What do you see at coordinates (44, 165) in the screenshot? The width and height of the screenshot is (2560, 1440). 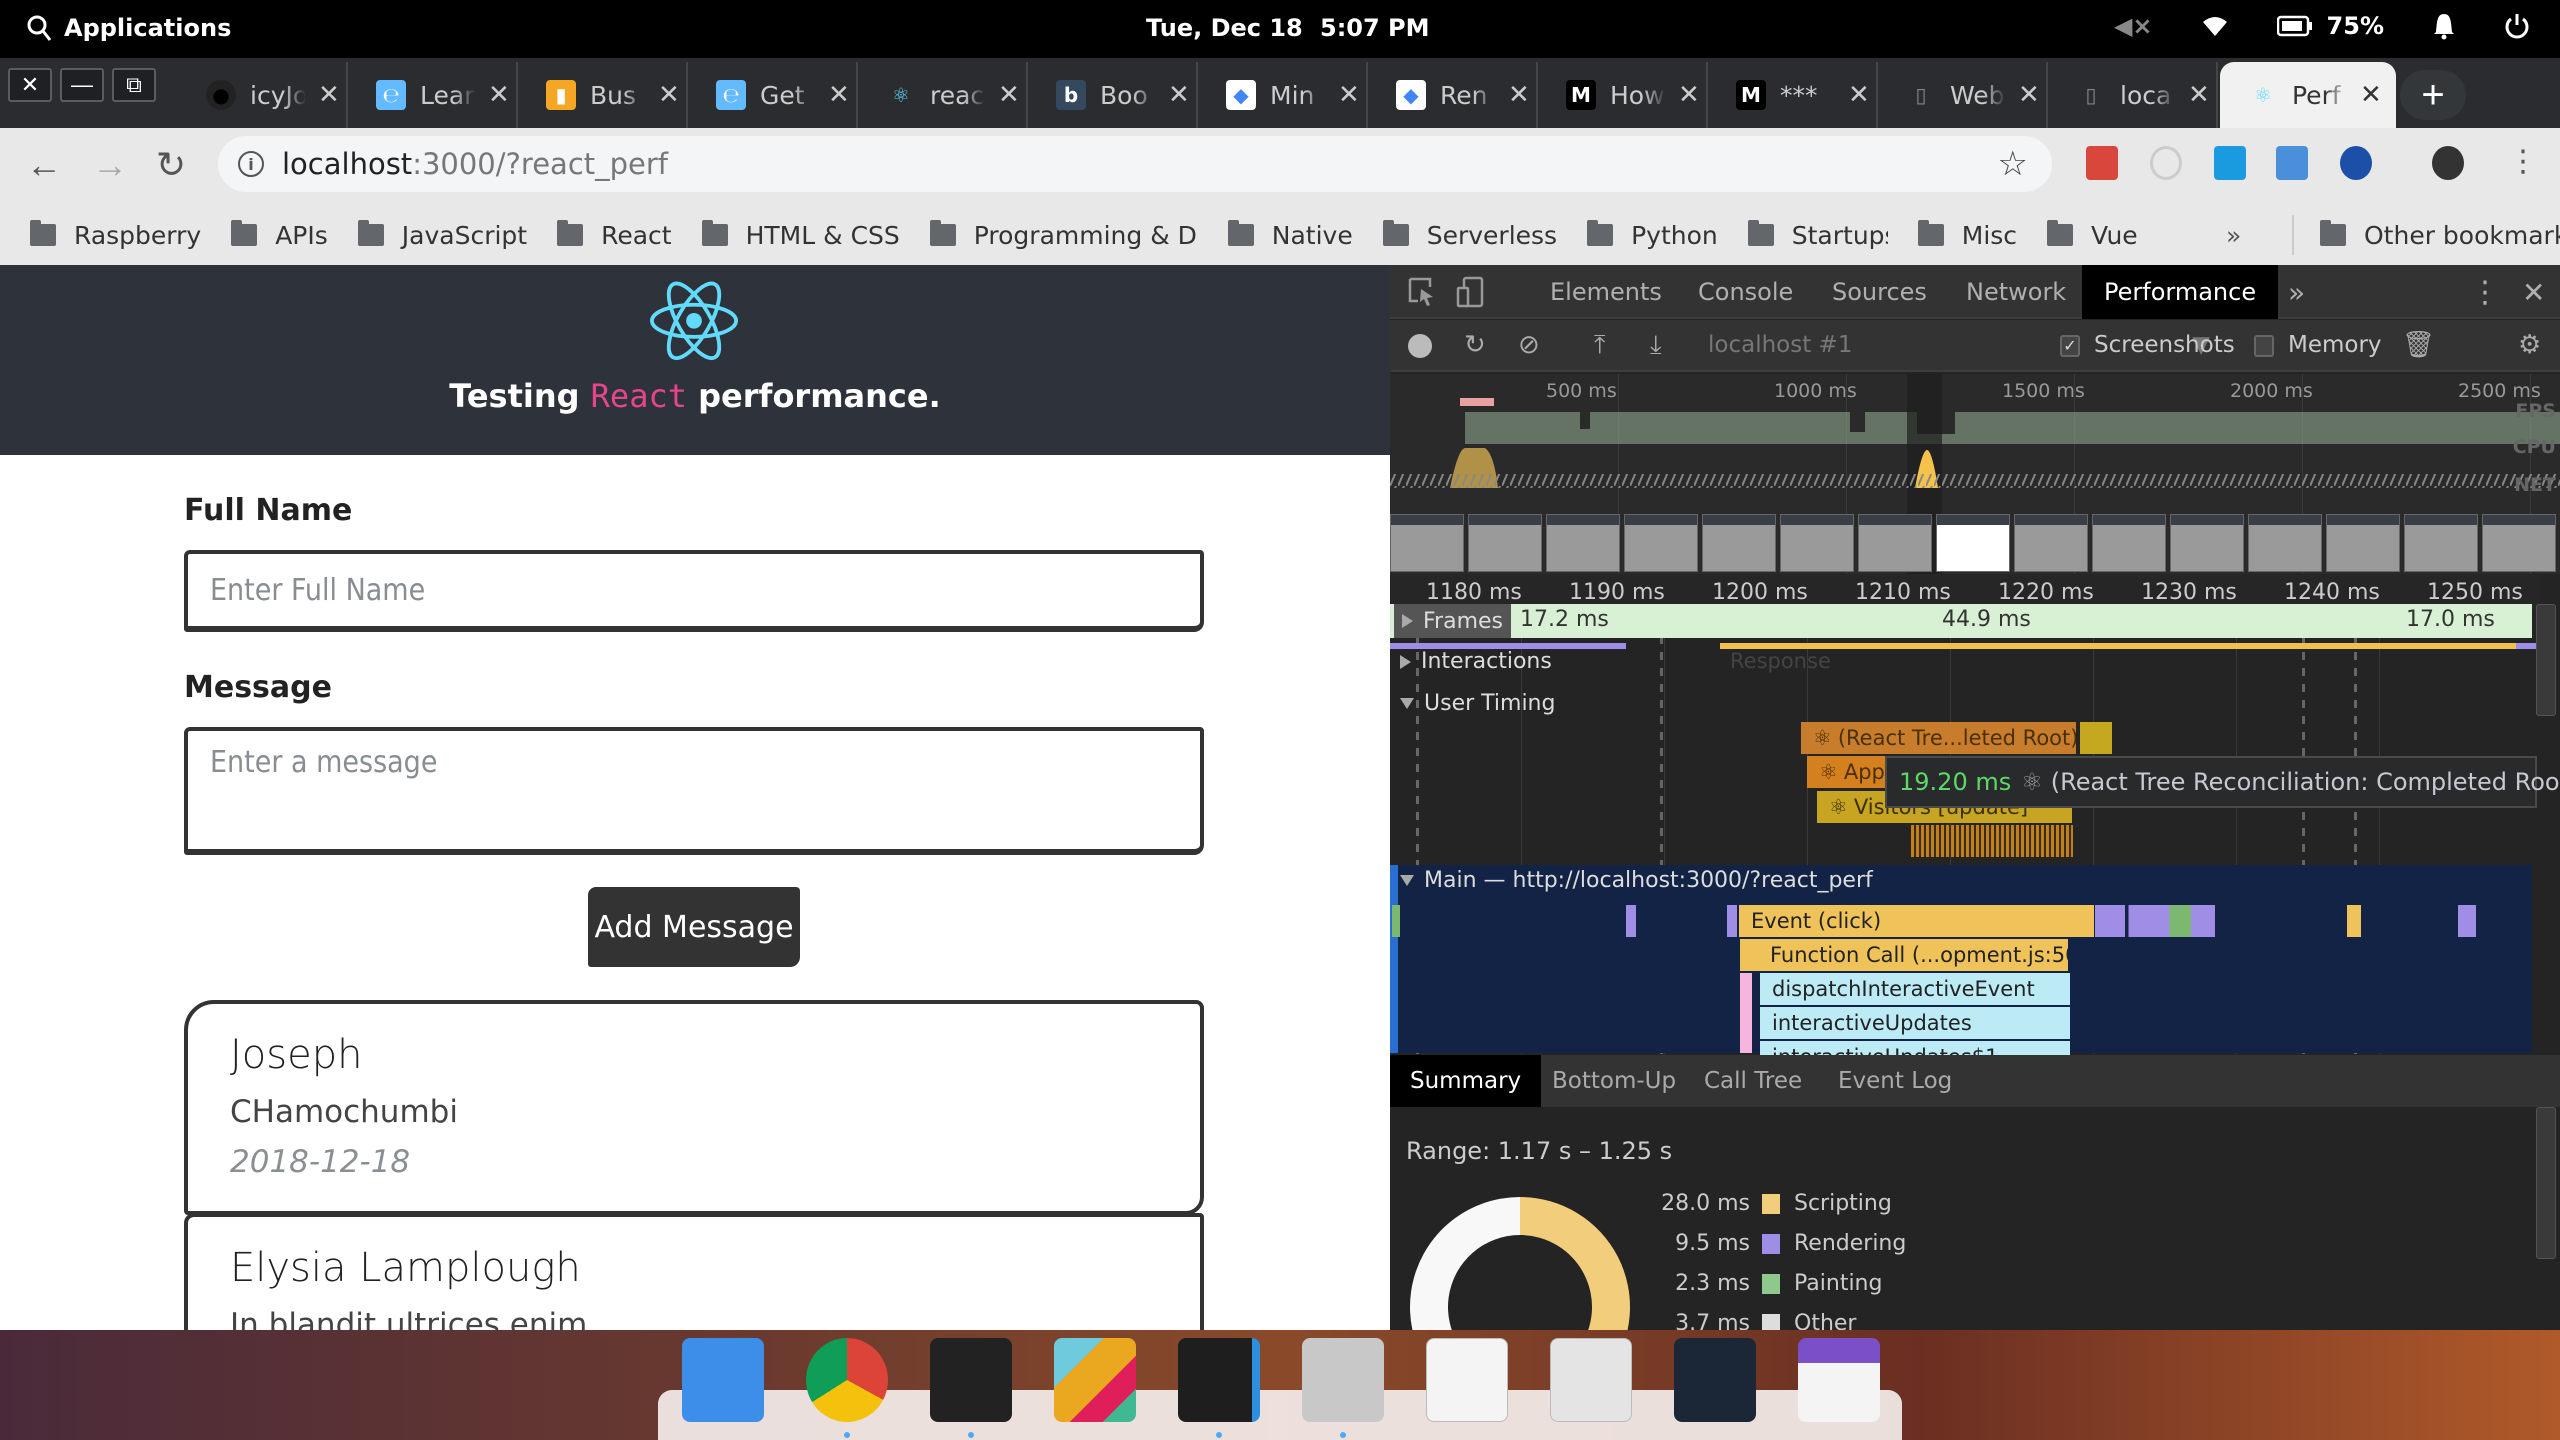 I see `back-button: ←` at bounding box center [44, 165].